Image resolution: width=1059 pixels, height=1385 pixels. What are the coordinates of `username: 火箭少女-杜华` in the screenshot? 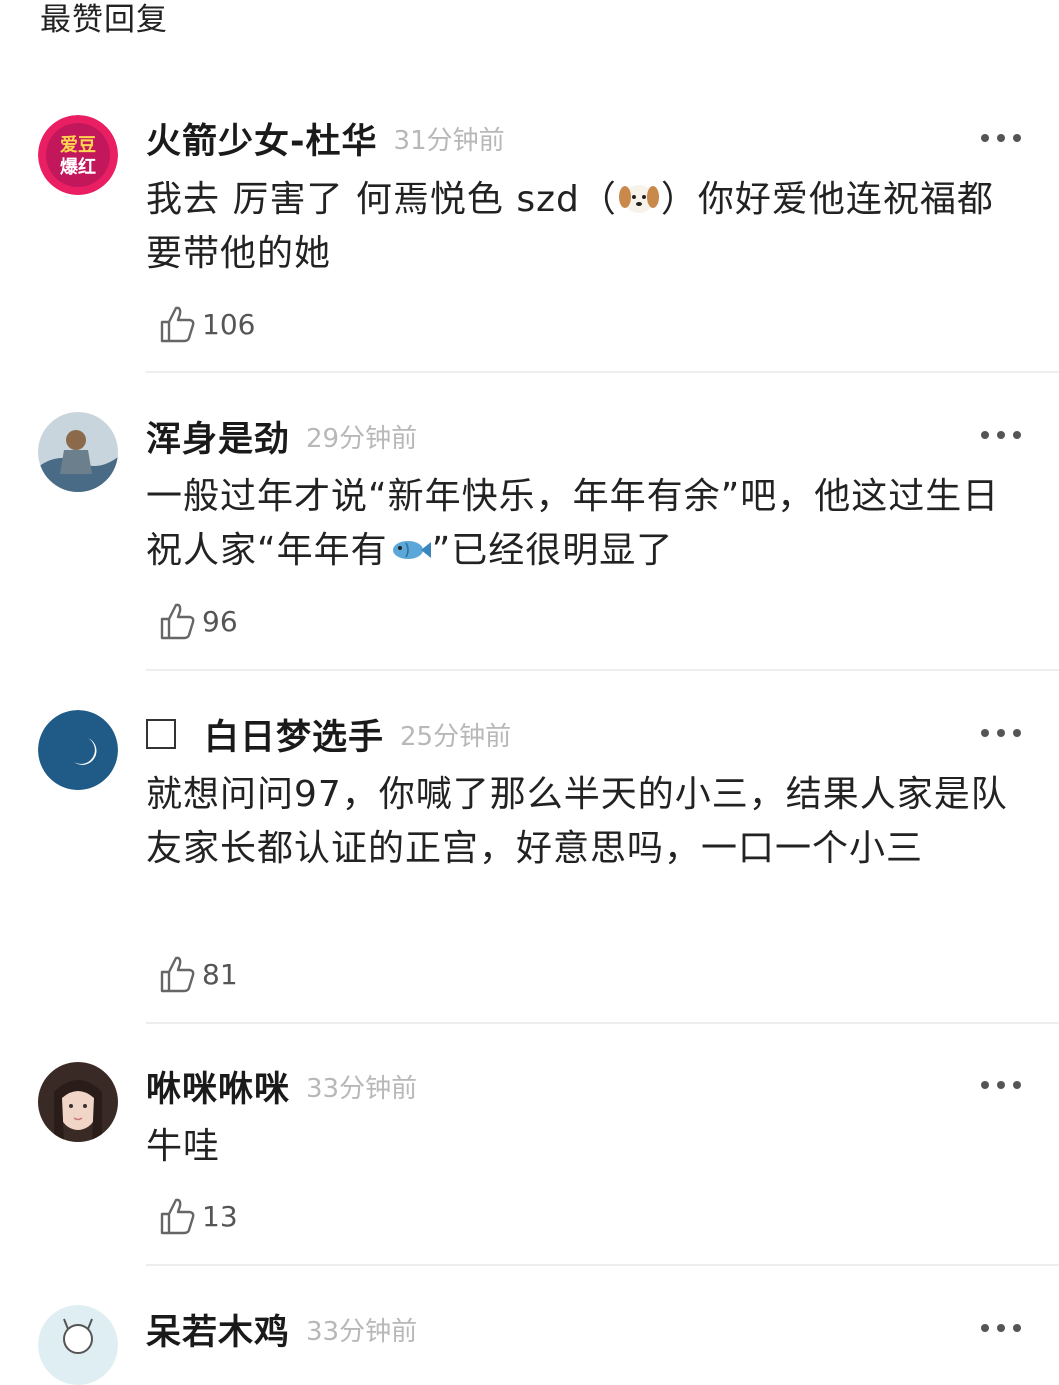 It's located at (262, 138).